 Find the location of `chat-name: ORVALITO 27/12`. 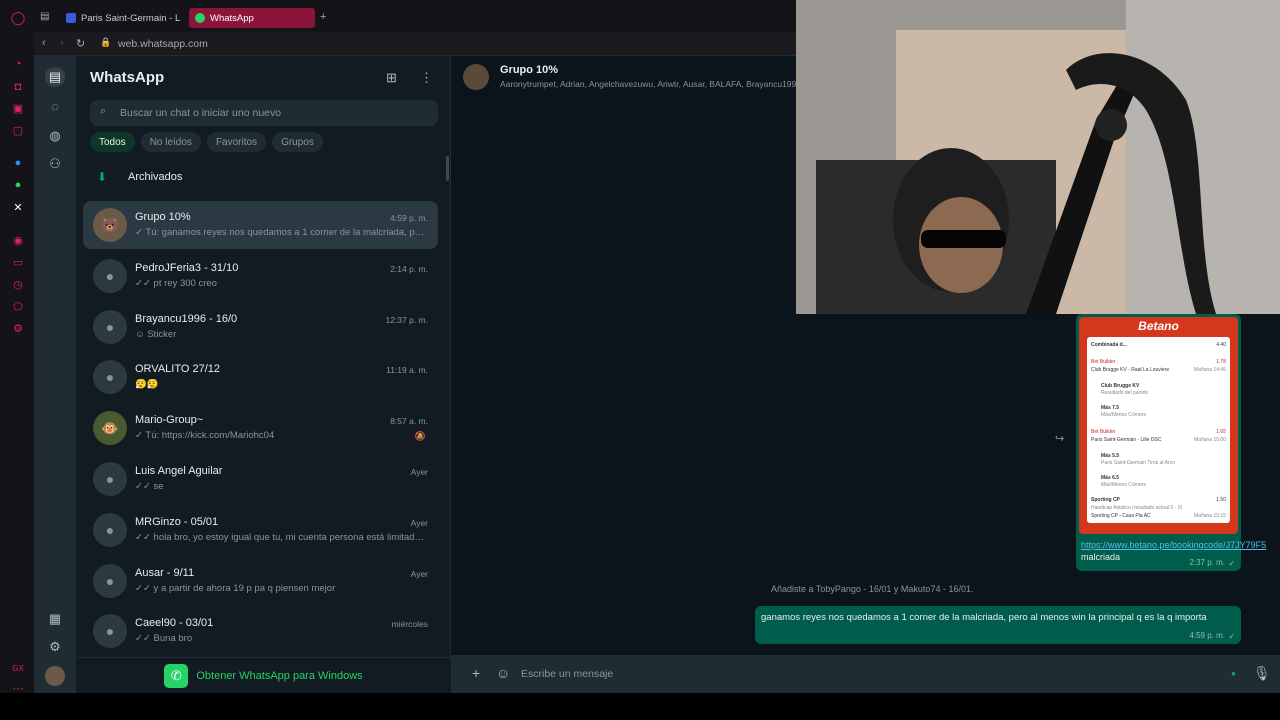

chat-name: ORVALITO 27/12 is located at coordinates (177, 369).